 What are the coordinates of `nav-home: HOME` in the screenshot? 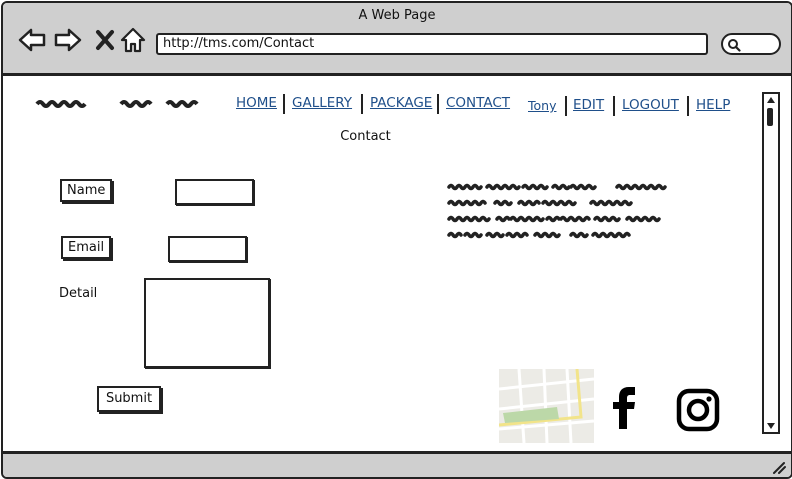 It's located at (256, 103).